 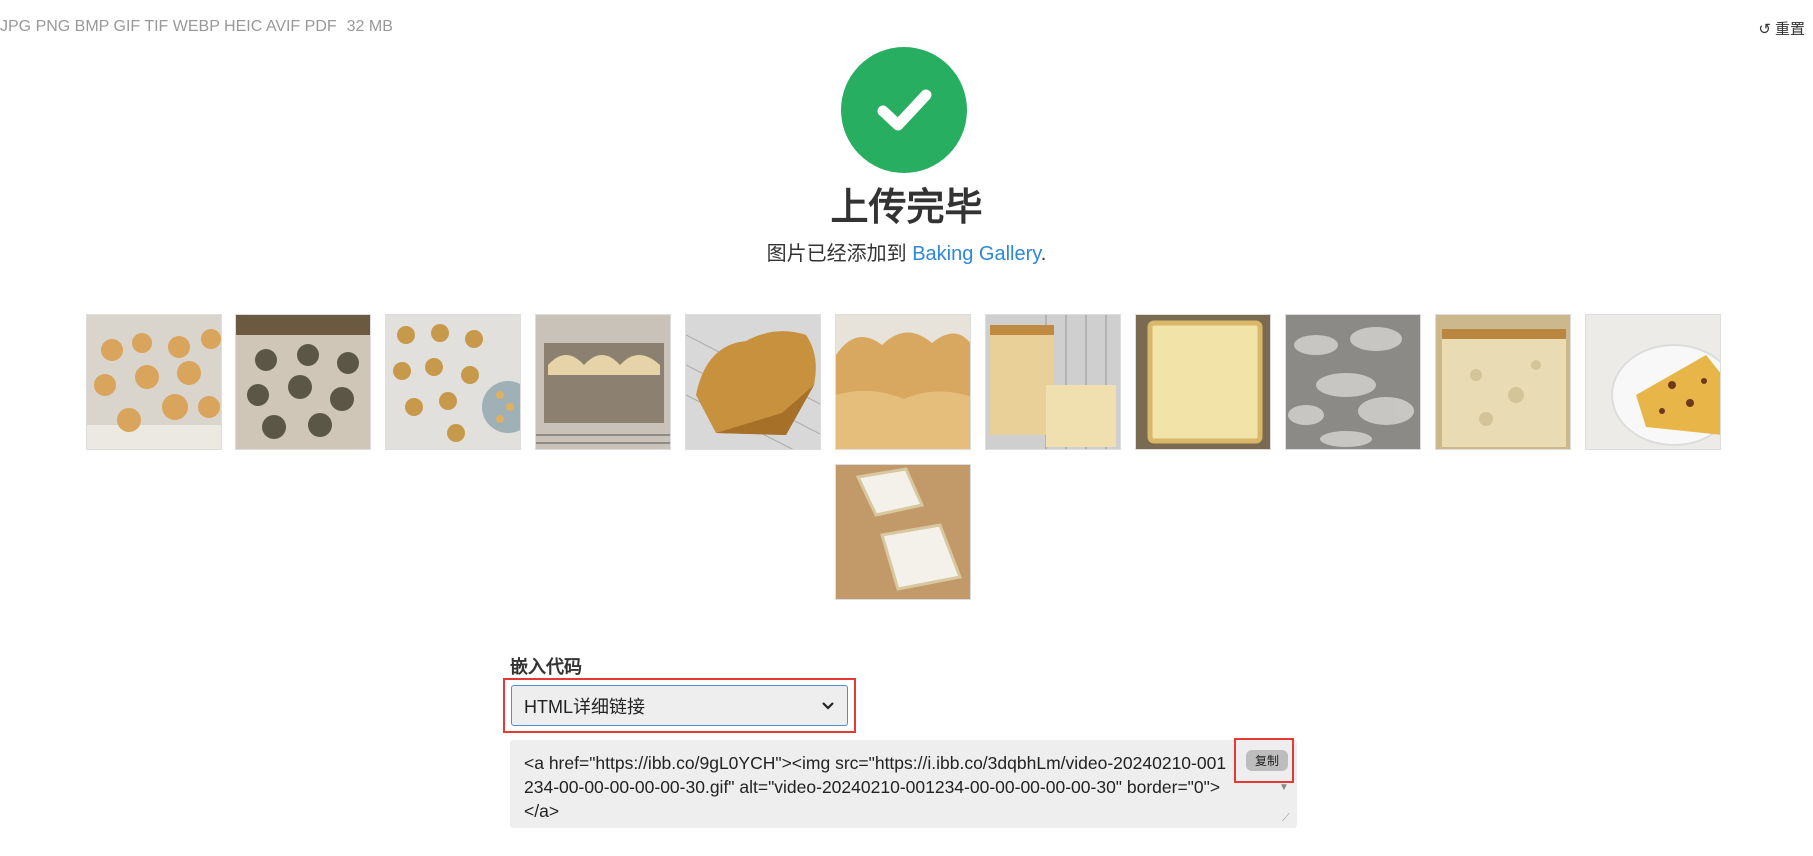 What do you see at coordinates (976, 254) in the screenshot?
I see `album-link: Baking Gallery` at bounding box center [976, 254].